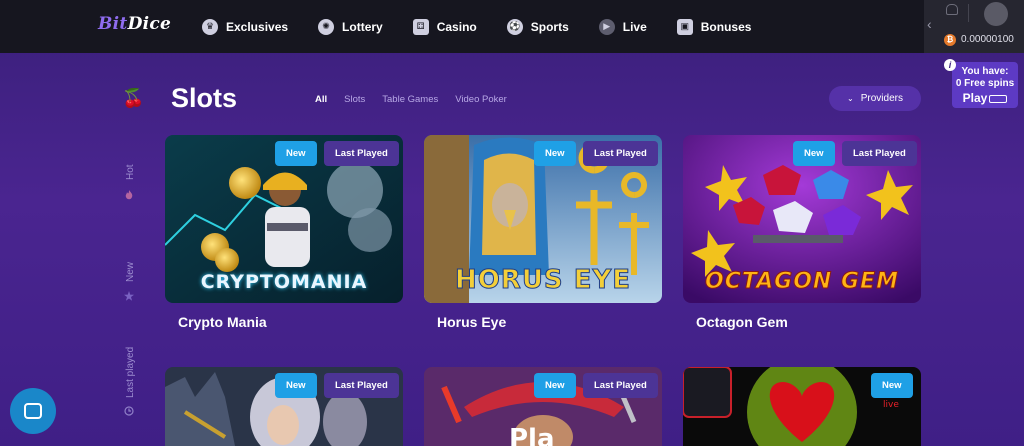  What do you see at coordinates (129, 296) in the screenshot?
I see `star-icon` at bounding box center [129, 296].